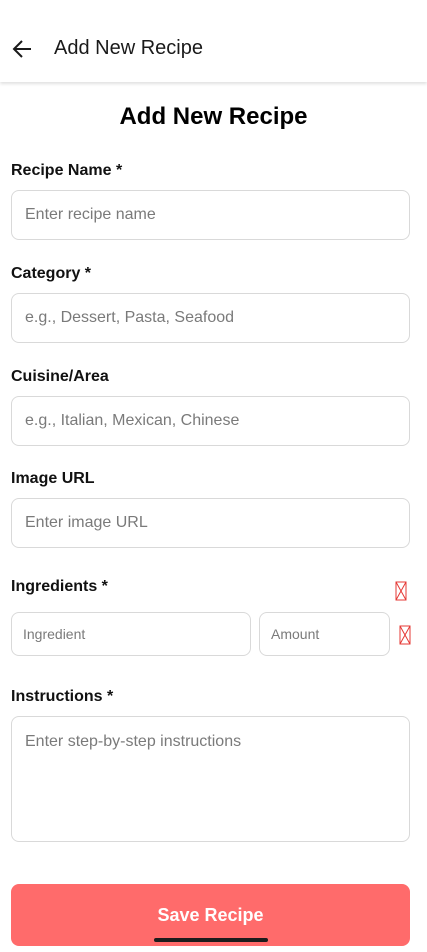 The image size is (427, 952). What do you see at coordinates (210, 915) in the screenshot?
I see `save-recipe-button: Save Recipe` at bounding box center [210, 915].